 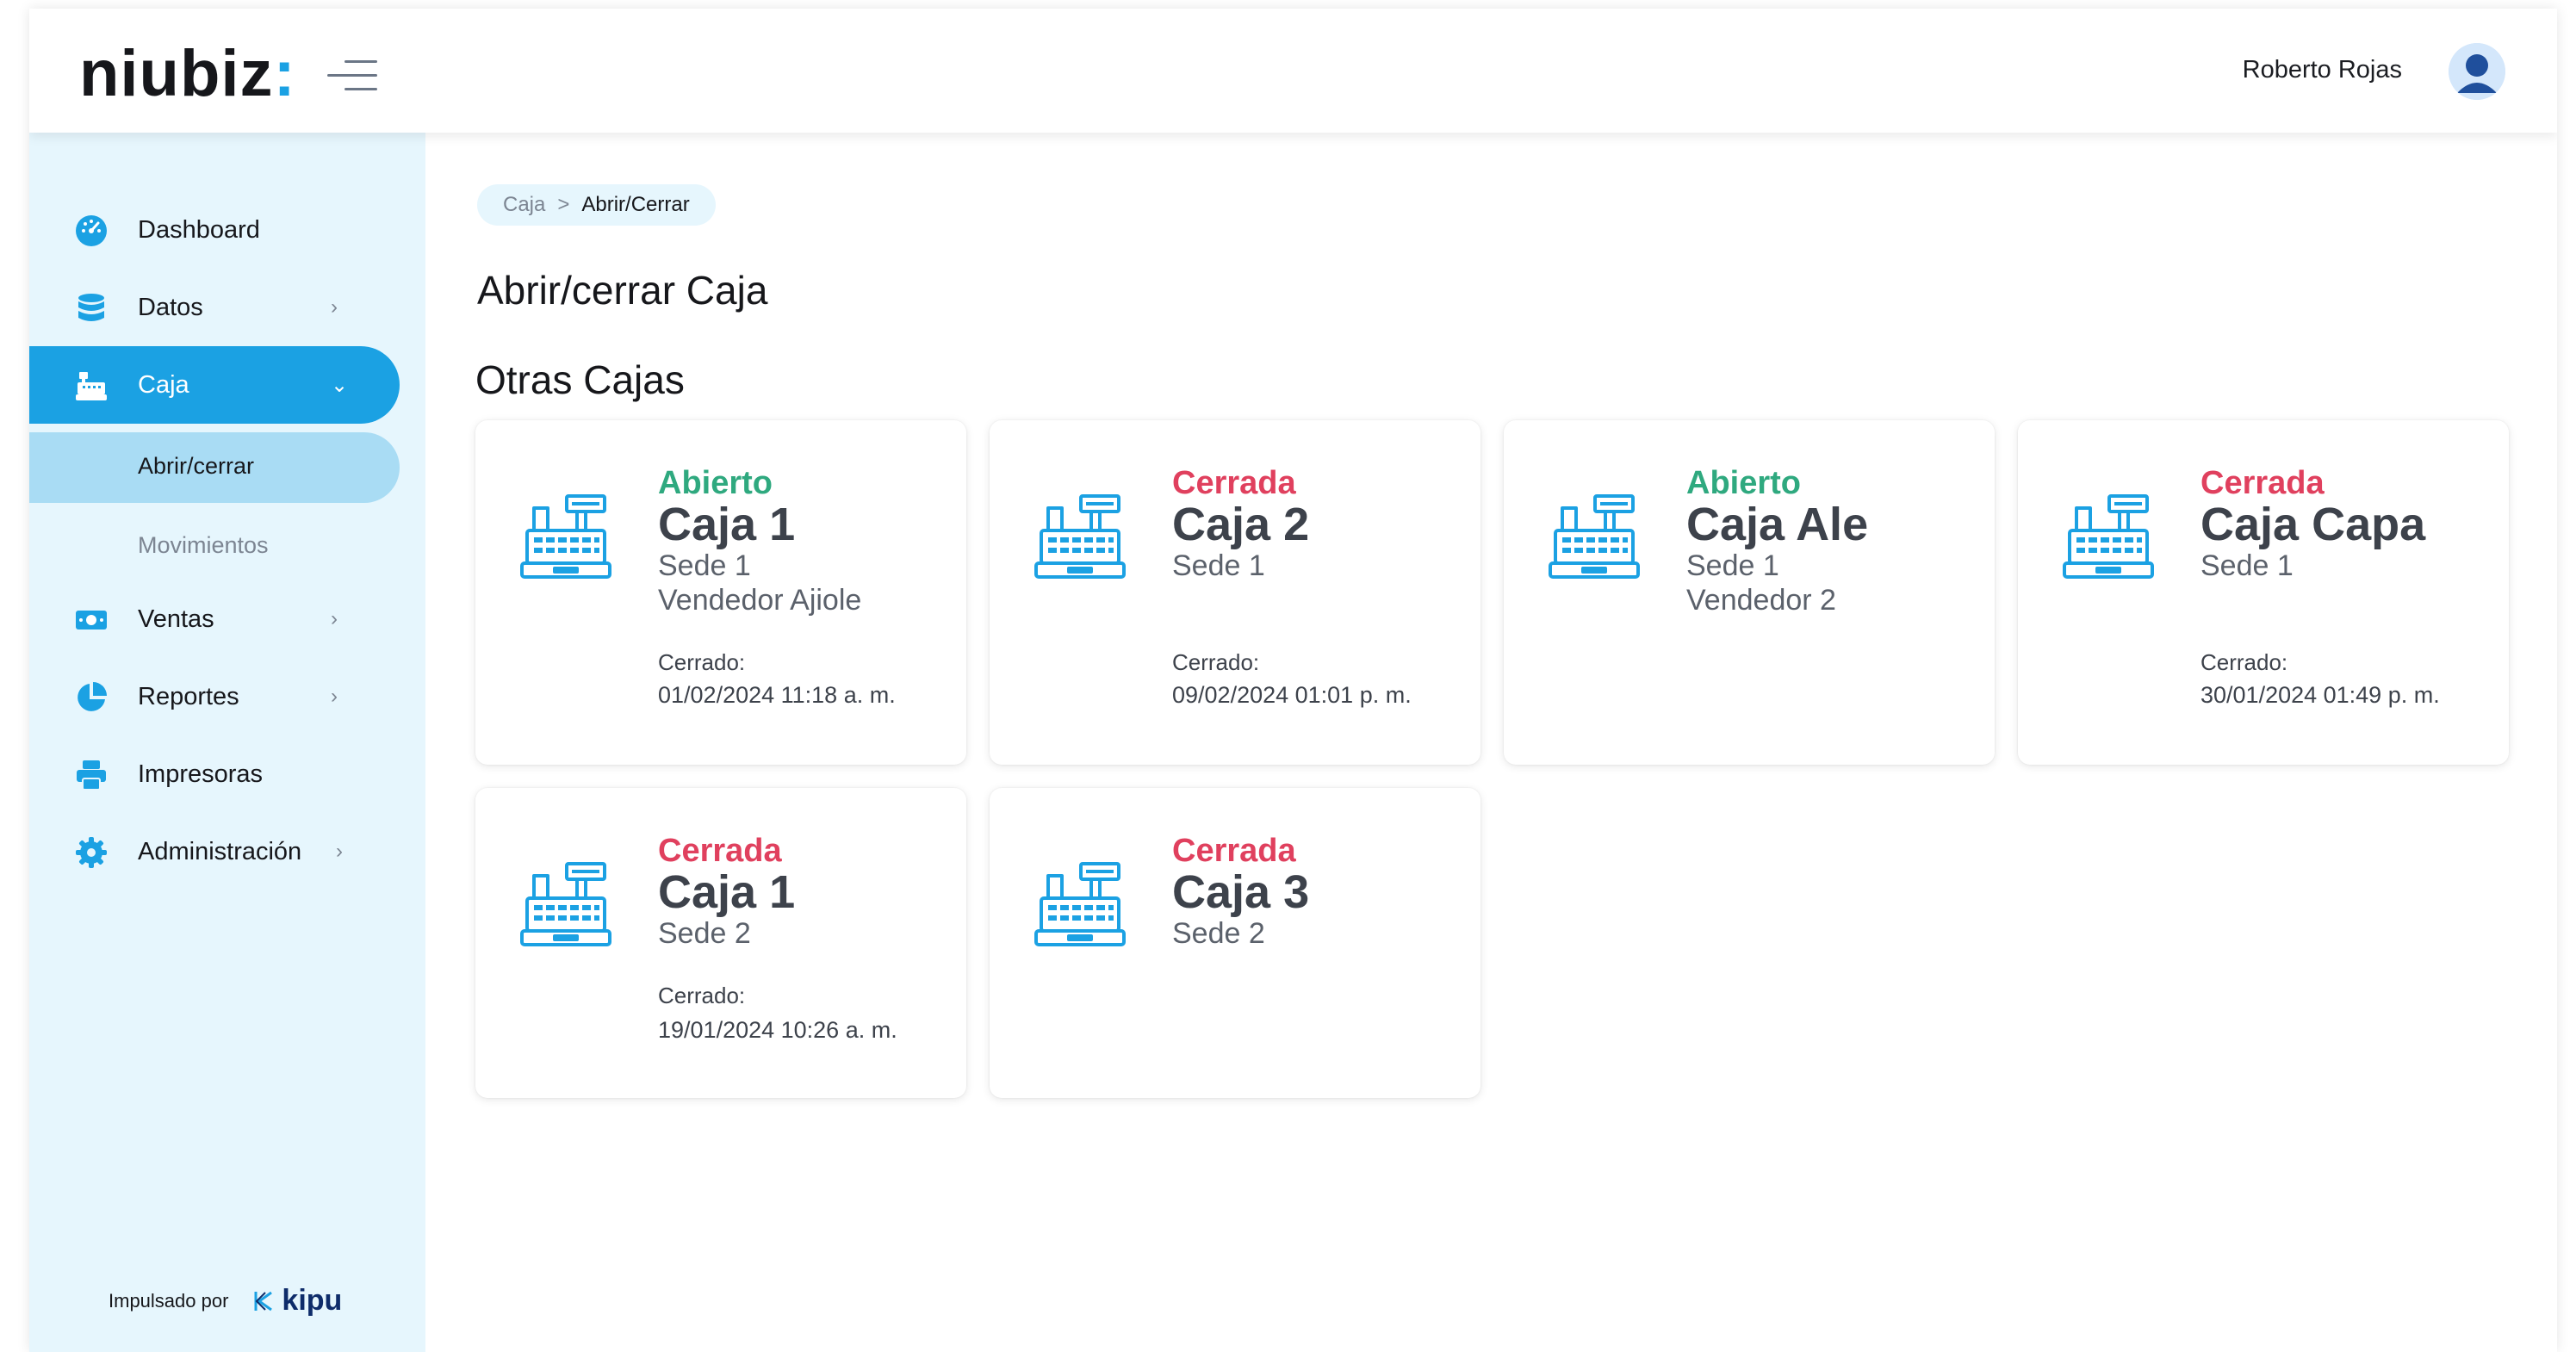 What do you see at coordinates (636, 204) in the screenshot?
I see `breadcrumb-current: Abrir/Cerrar` at bounding box center [636, 204].